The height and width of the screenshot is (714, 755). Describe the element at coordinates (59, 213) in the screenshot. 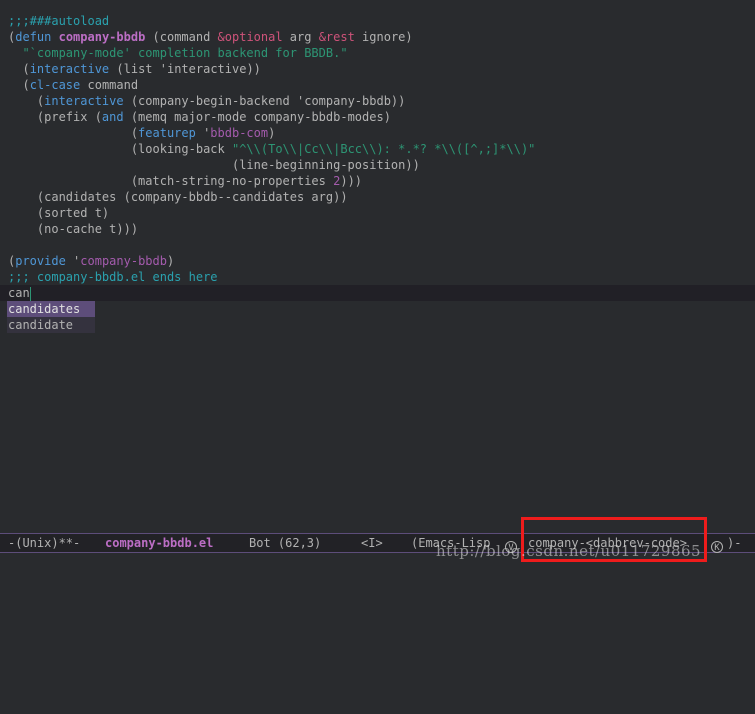

I see `code-text: (sorted t)` at that location.